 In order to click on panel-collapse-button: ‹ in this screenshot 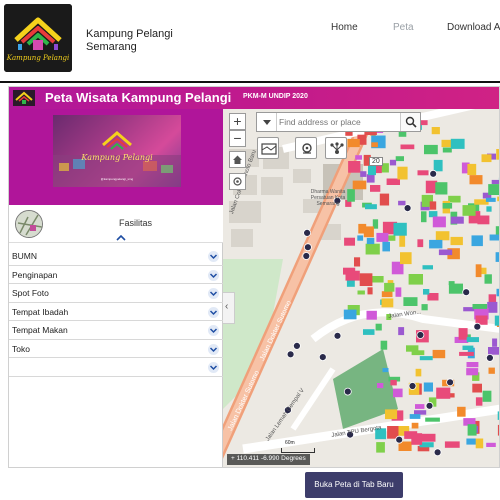, I will do `click(229, 308)`.